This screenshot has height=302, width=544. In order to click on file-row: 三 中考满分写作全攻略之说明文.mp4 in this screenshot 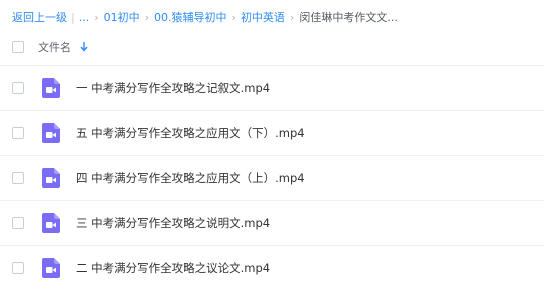, I will do `click(272, 222)`.